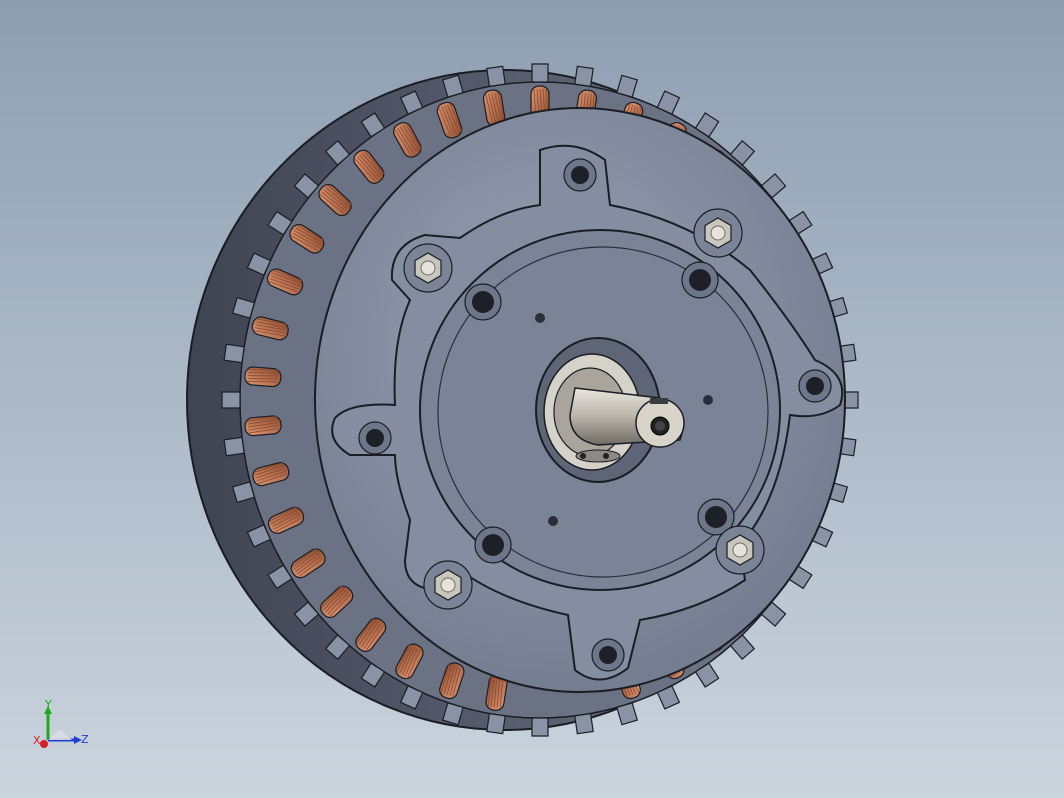 This screenshot has height=798, width=1064. Describe the element at coordinates (85, 739) in the screenshot. I see `z-axis-label: Z` at that location.